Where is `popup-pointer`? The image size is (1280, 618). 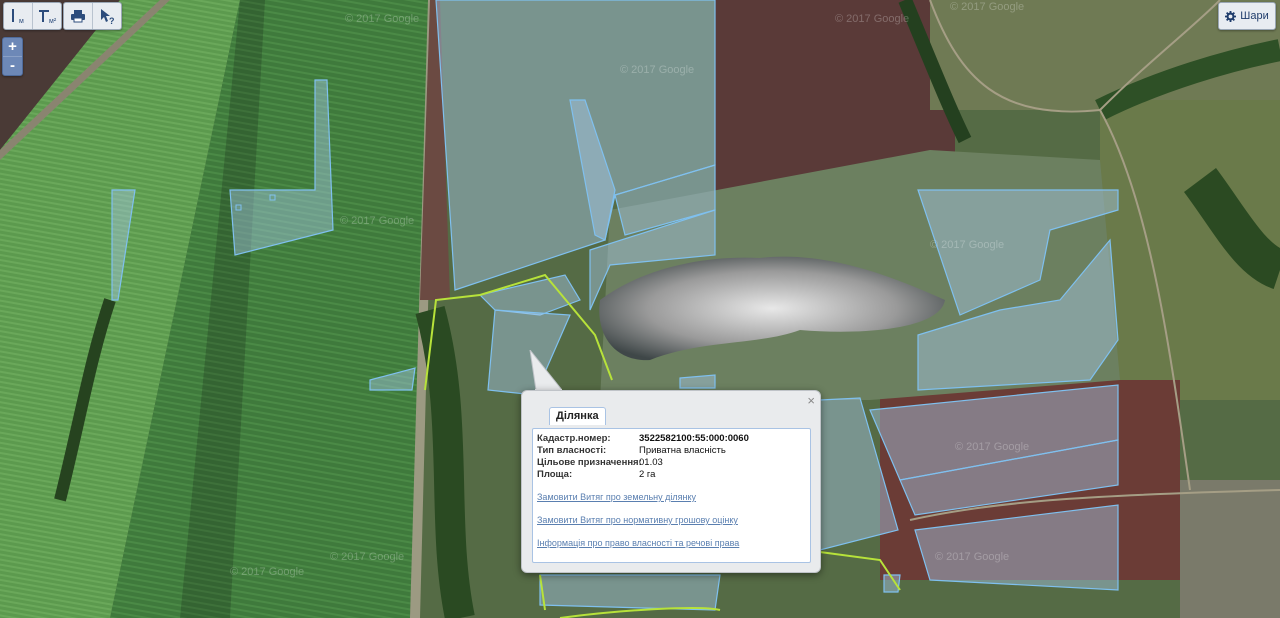 popup-pointer is located at coordinates (545, 371).